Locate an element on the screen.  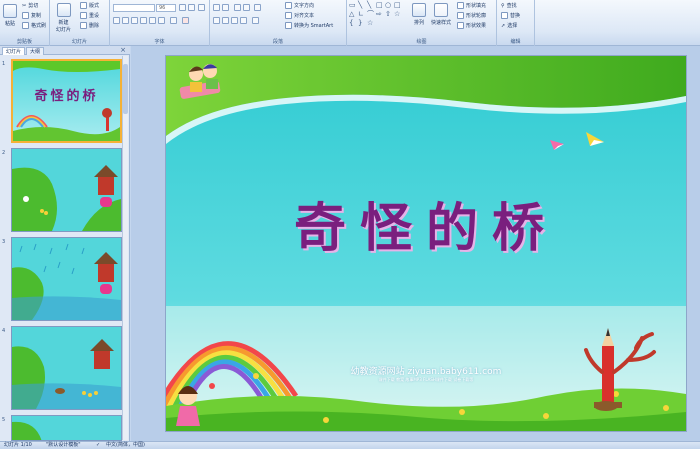
bold-icon is located at coordinates (116, 20).